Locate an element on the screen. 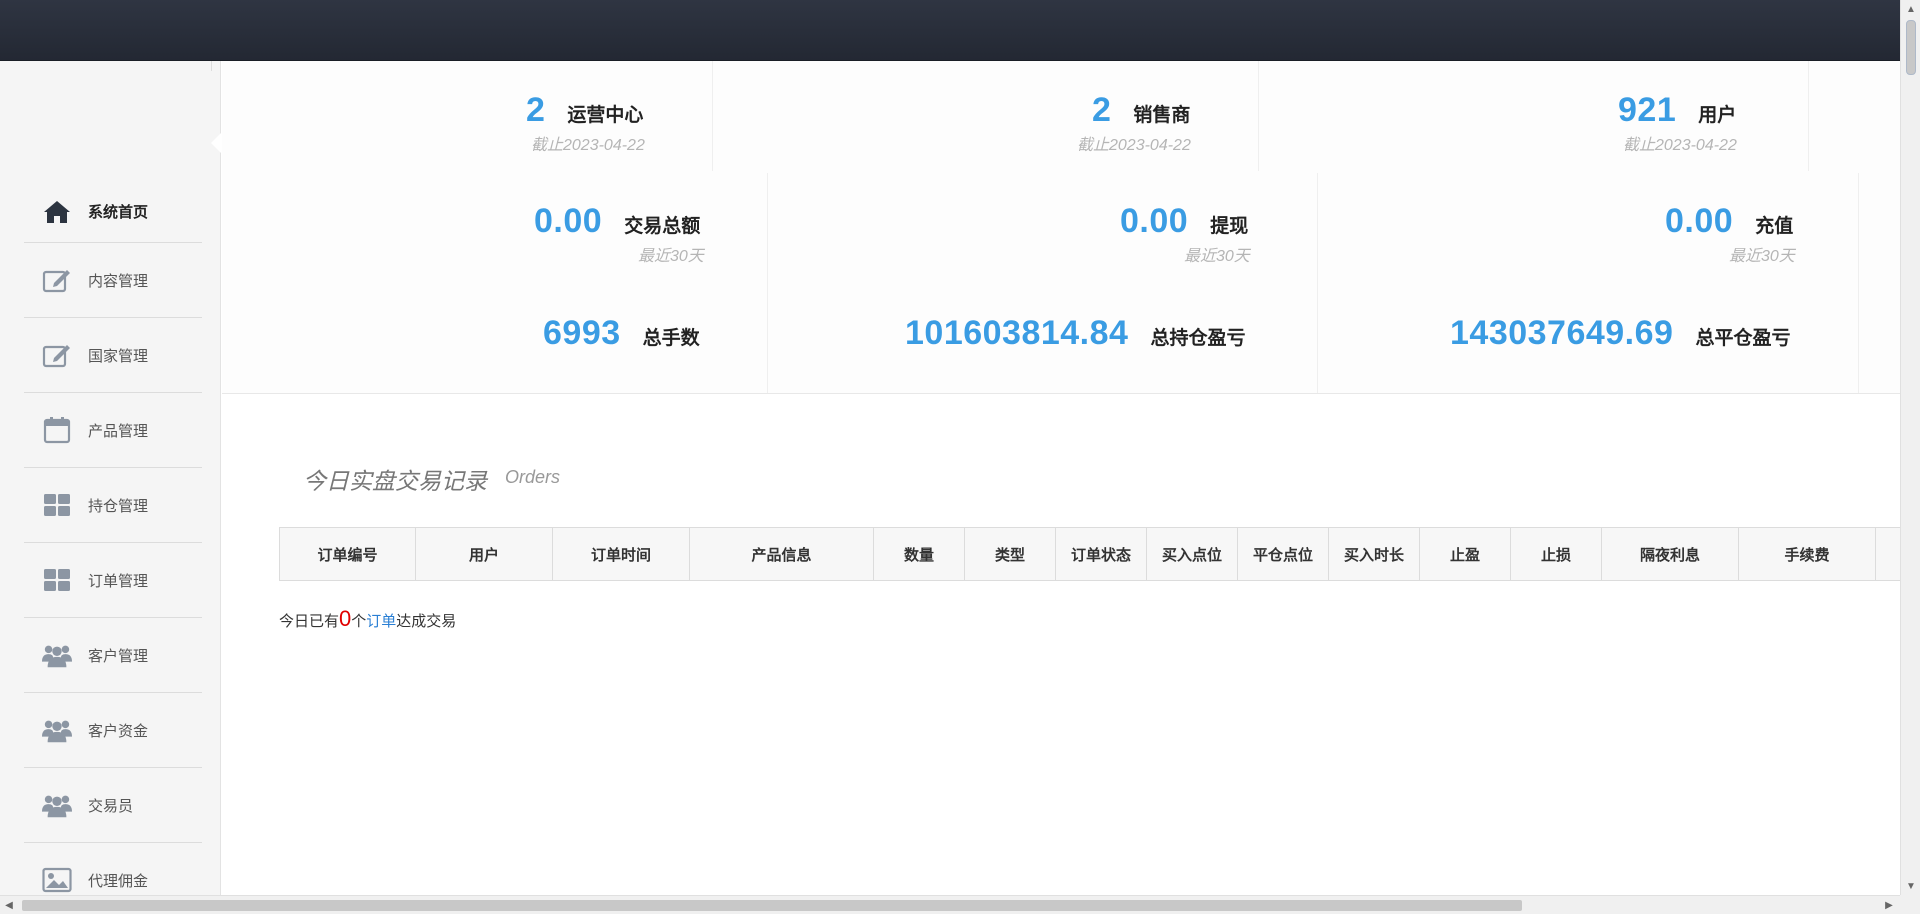 The height and width of the screenshot is (914, 1920). calendar-icon is located at coordinates (57, 430).